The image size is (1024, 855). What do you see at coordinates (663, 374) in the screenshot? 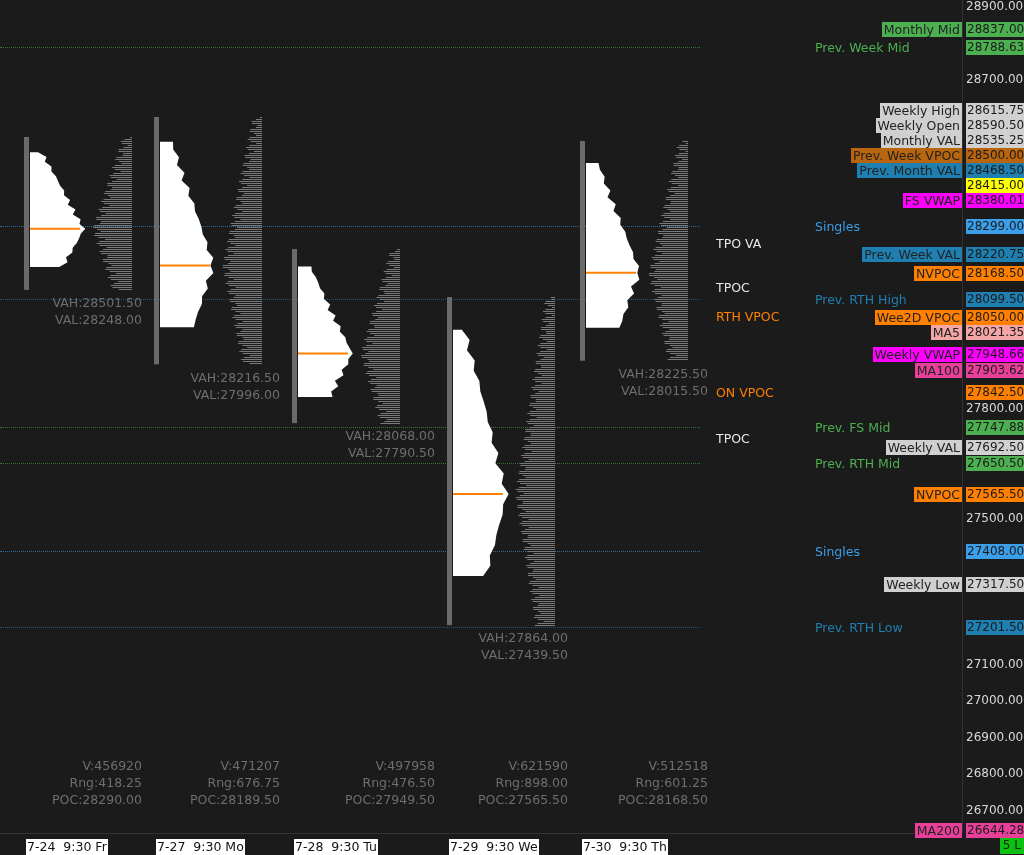
I see `value-area-high-label: VAH:28225.50` at bounding box center [663, 374].